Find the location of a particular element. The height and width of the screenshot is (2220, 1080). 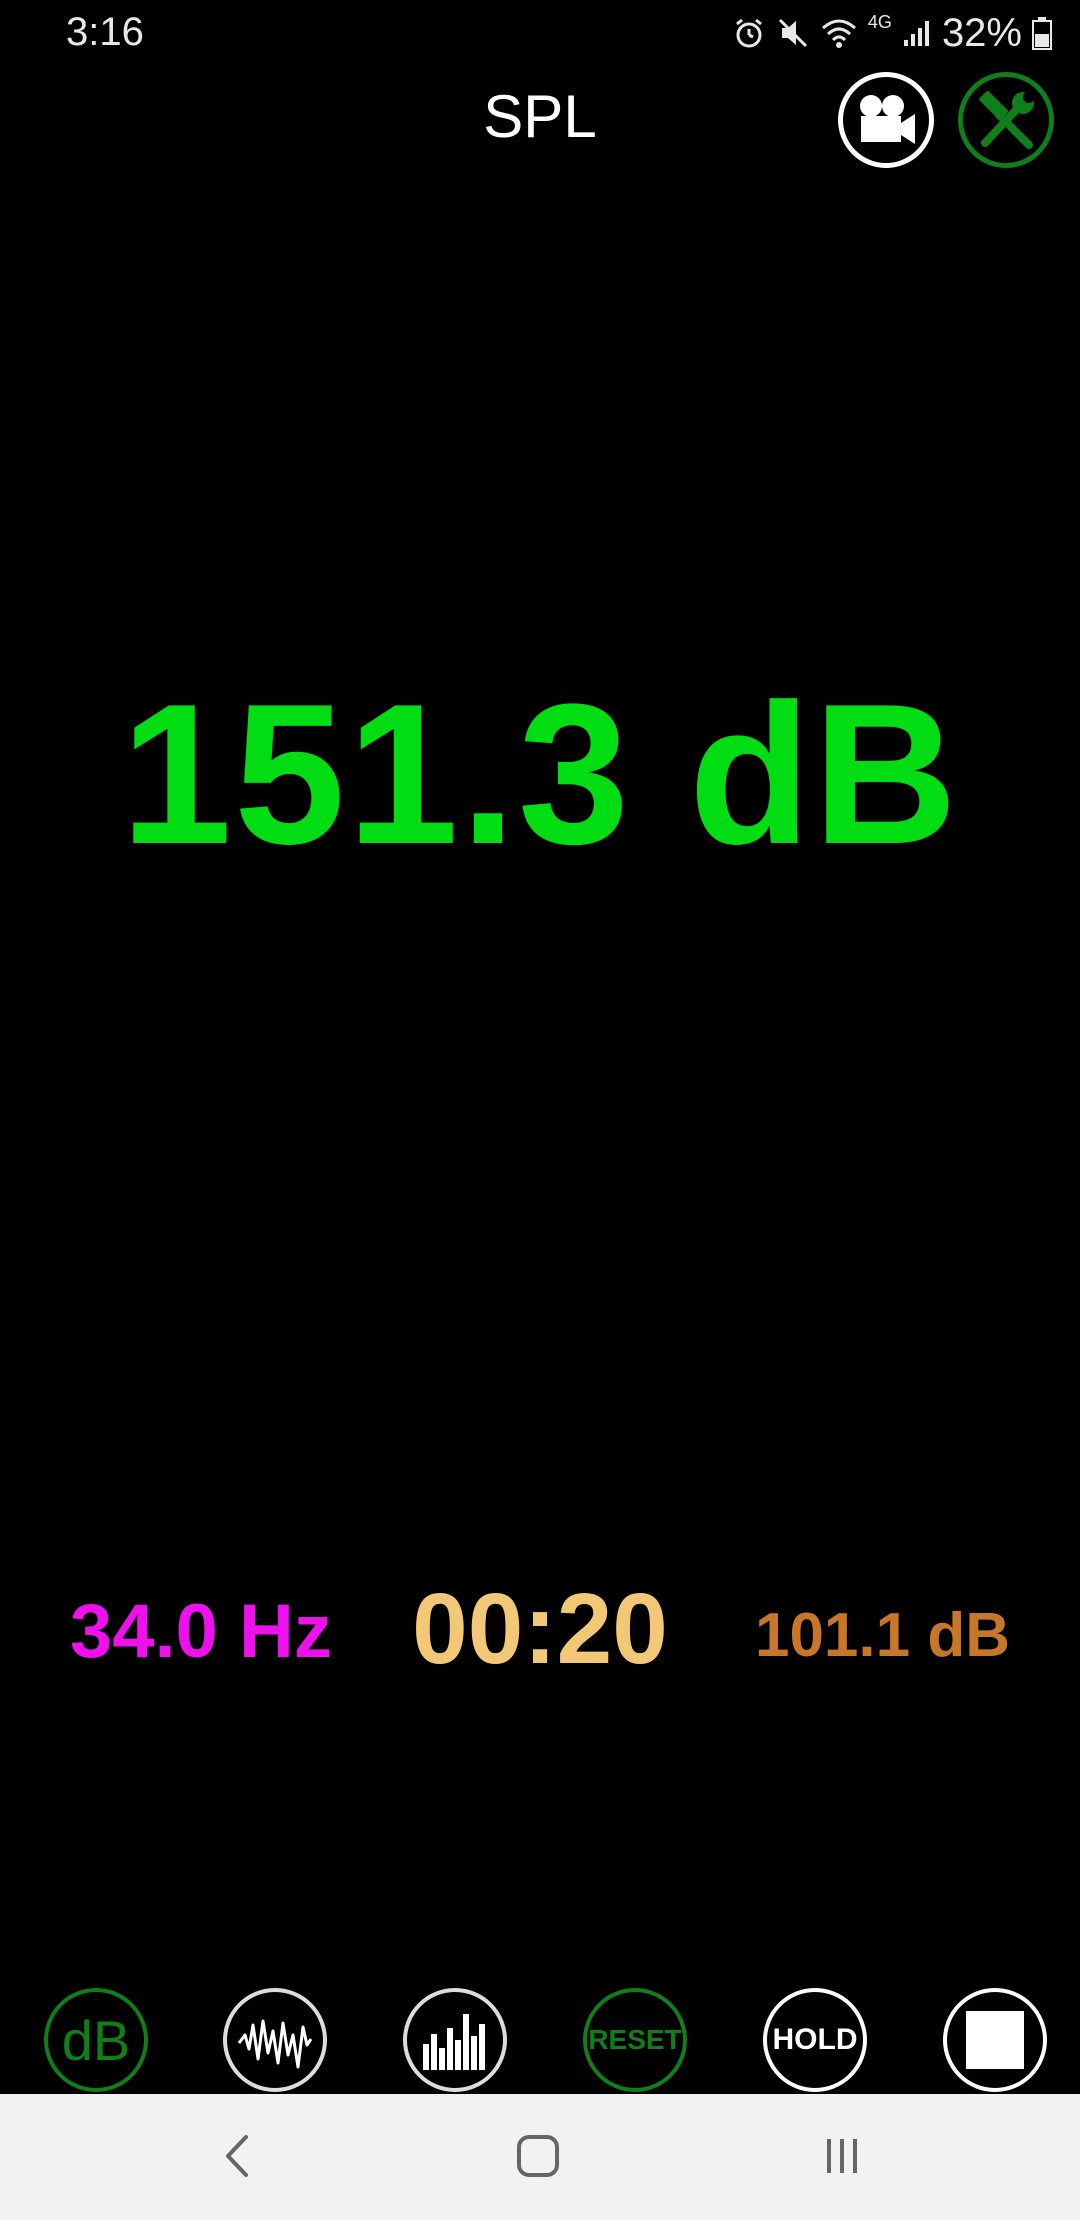

waveform-icon is located at coordinates (275, 2044).